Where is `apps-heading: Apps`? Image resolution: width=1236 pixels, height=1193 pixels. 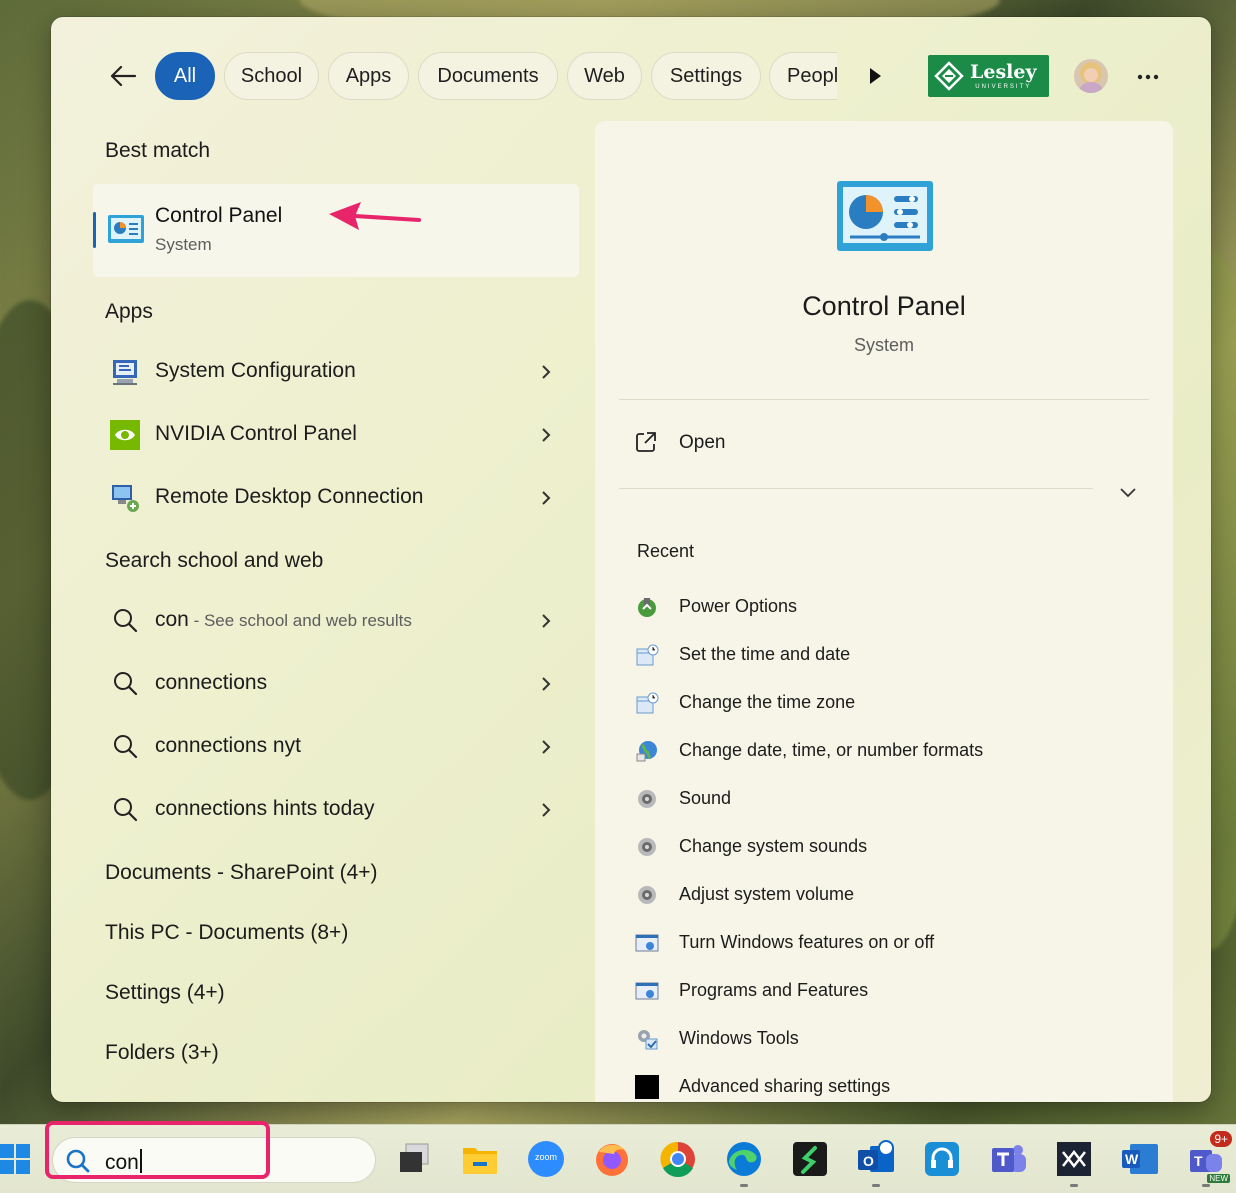
apps-heading: Apps is located at coordinates (129, 311).